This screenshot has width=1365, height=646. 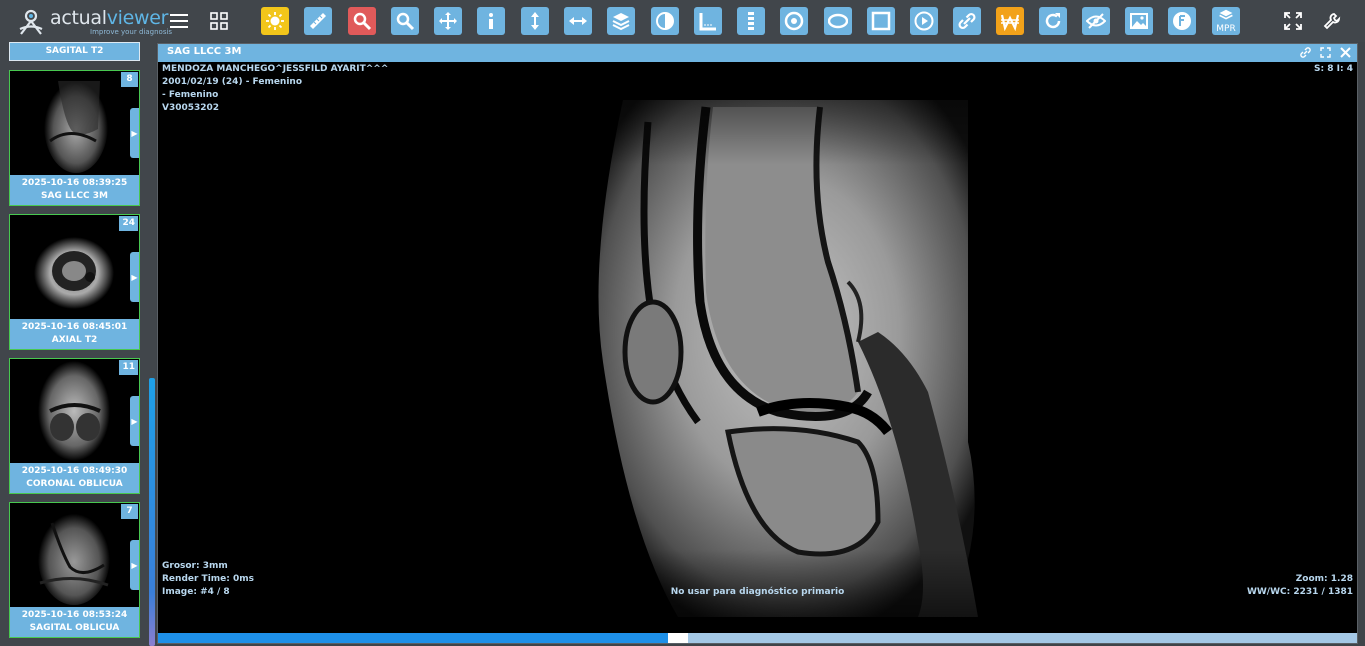 I want to click on filter-tool, so click(x=1182, y=21).